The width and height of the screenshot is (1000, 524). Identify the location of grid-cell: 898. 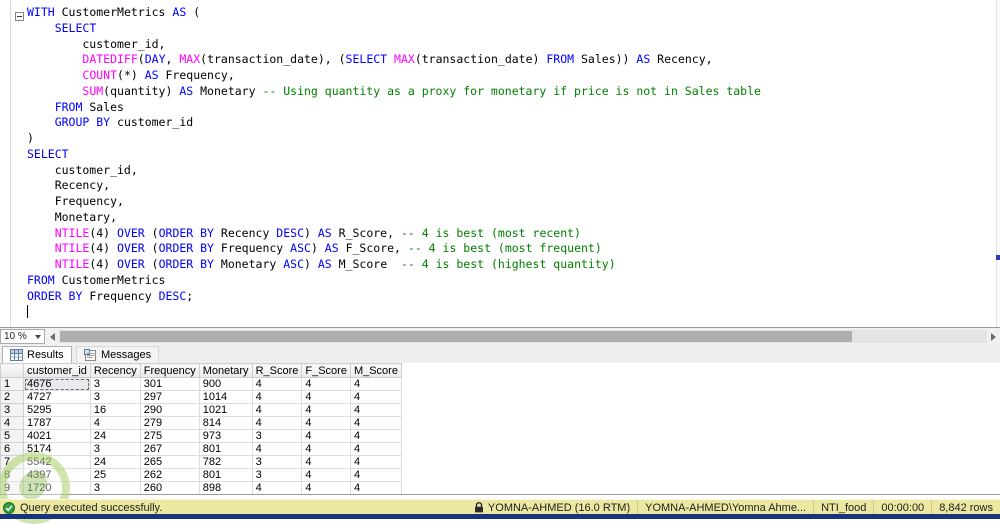
(225, 488).